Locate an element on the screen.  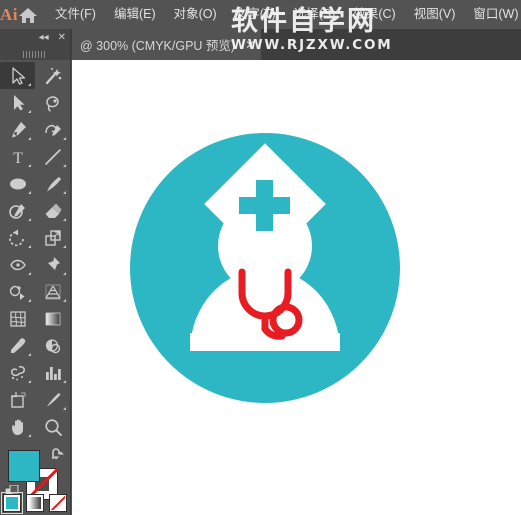
zoom-tool is located at coordinates (52, 426).